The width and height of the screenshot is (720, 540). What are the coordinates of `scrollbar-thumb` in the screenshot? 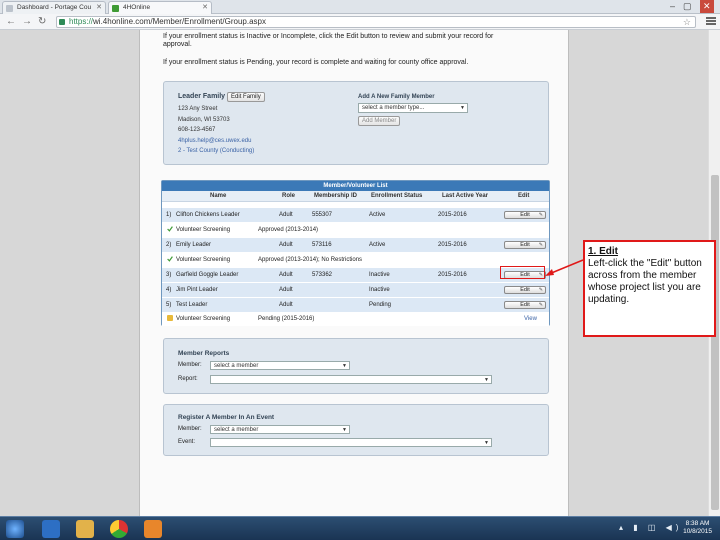 It's located at (715, 342).